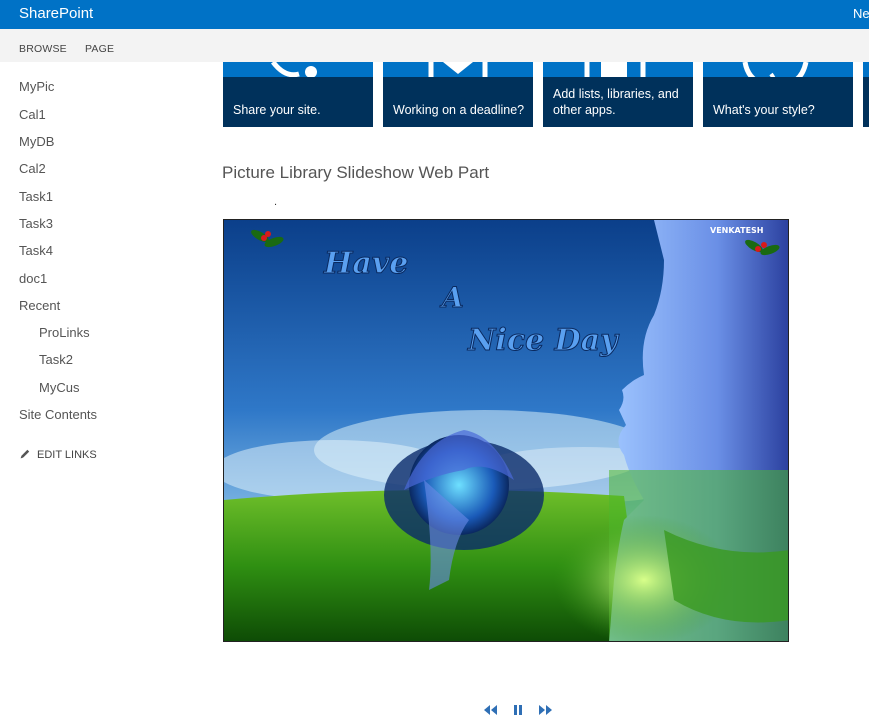 This screenshot has height=724, width=869. I want to click on ribbon-tab-page: PAGE, so click(99, 49).